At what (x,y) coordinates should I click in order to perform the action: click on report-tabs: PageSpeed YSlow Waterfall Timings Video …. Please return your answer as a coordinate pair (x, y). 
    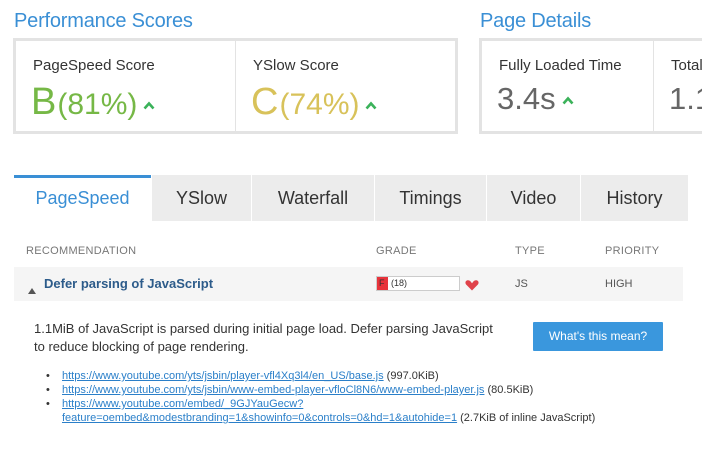
    Looking at the image, I should click on (351, 198).